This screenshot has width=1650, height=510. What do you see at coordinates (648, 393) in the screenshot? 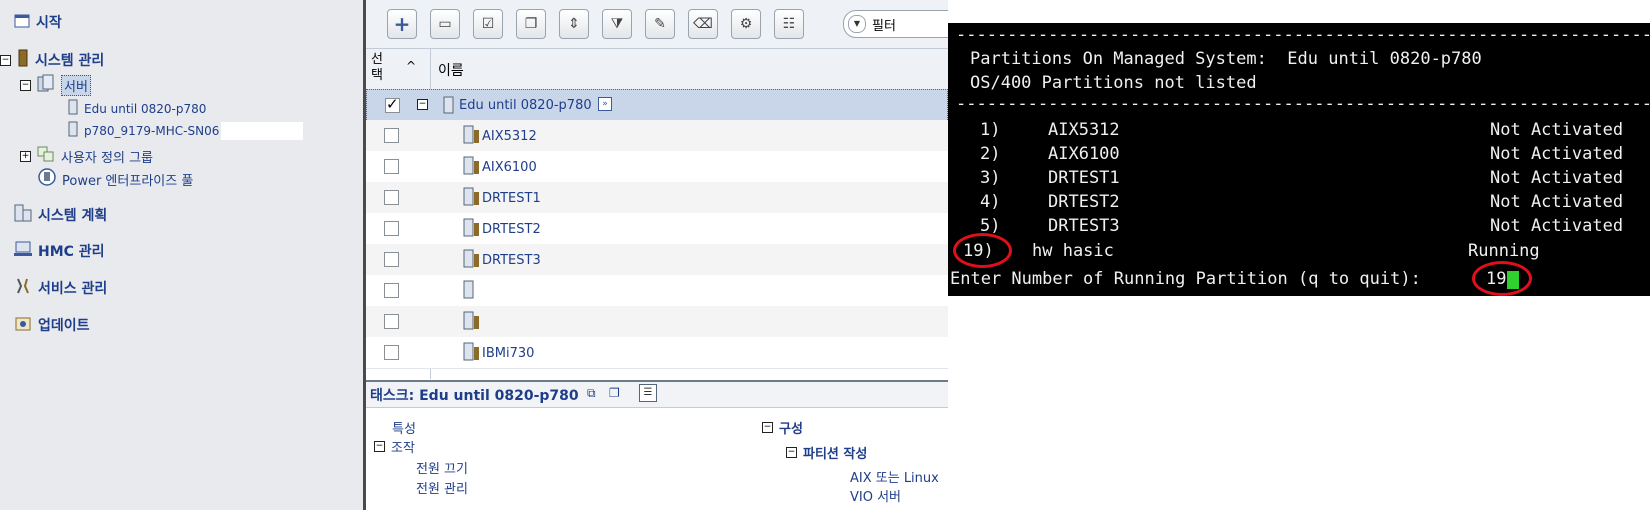
I see `task-list-icon: ☰` at bounding box center [648, 393].